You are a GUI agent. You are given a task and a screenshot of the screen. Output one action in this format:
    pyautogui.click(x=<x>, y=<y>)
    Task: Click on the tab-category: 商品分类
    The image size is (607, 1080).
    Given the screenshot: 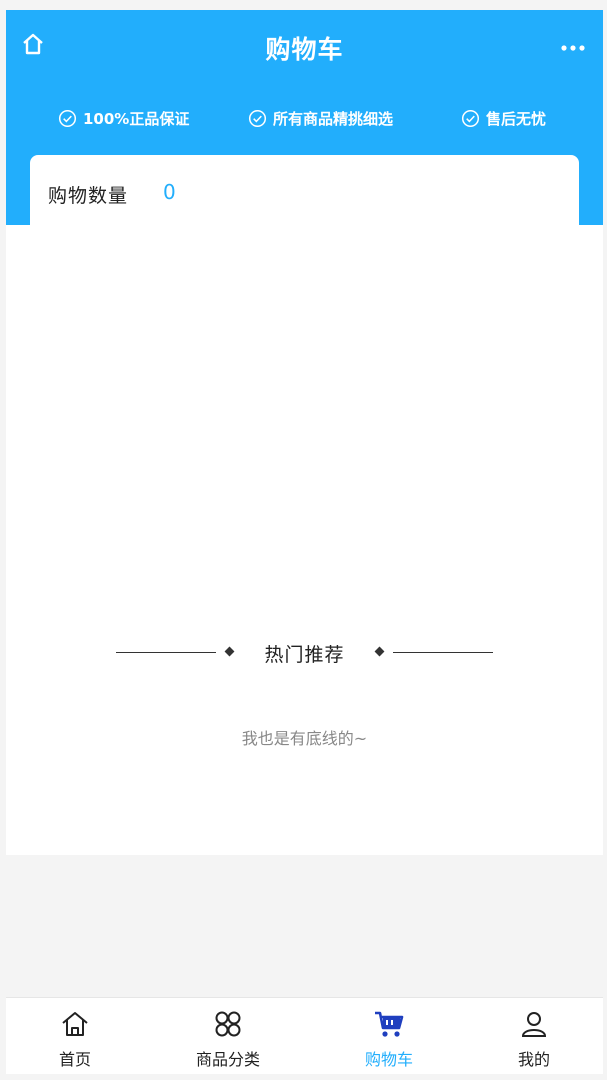 What is the action you would take?
    pyautogui.click(x=228, y=1036)
    